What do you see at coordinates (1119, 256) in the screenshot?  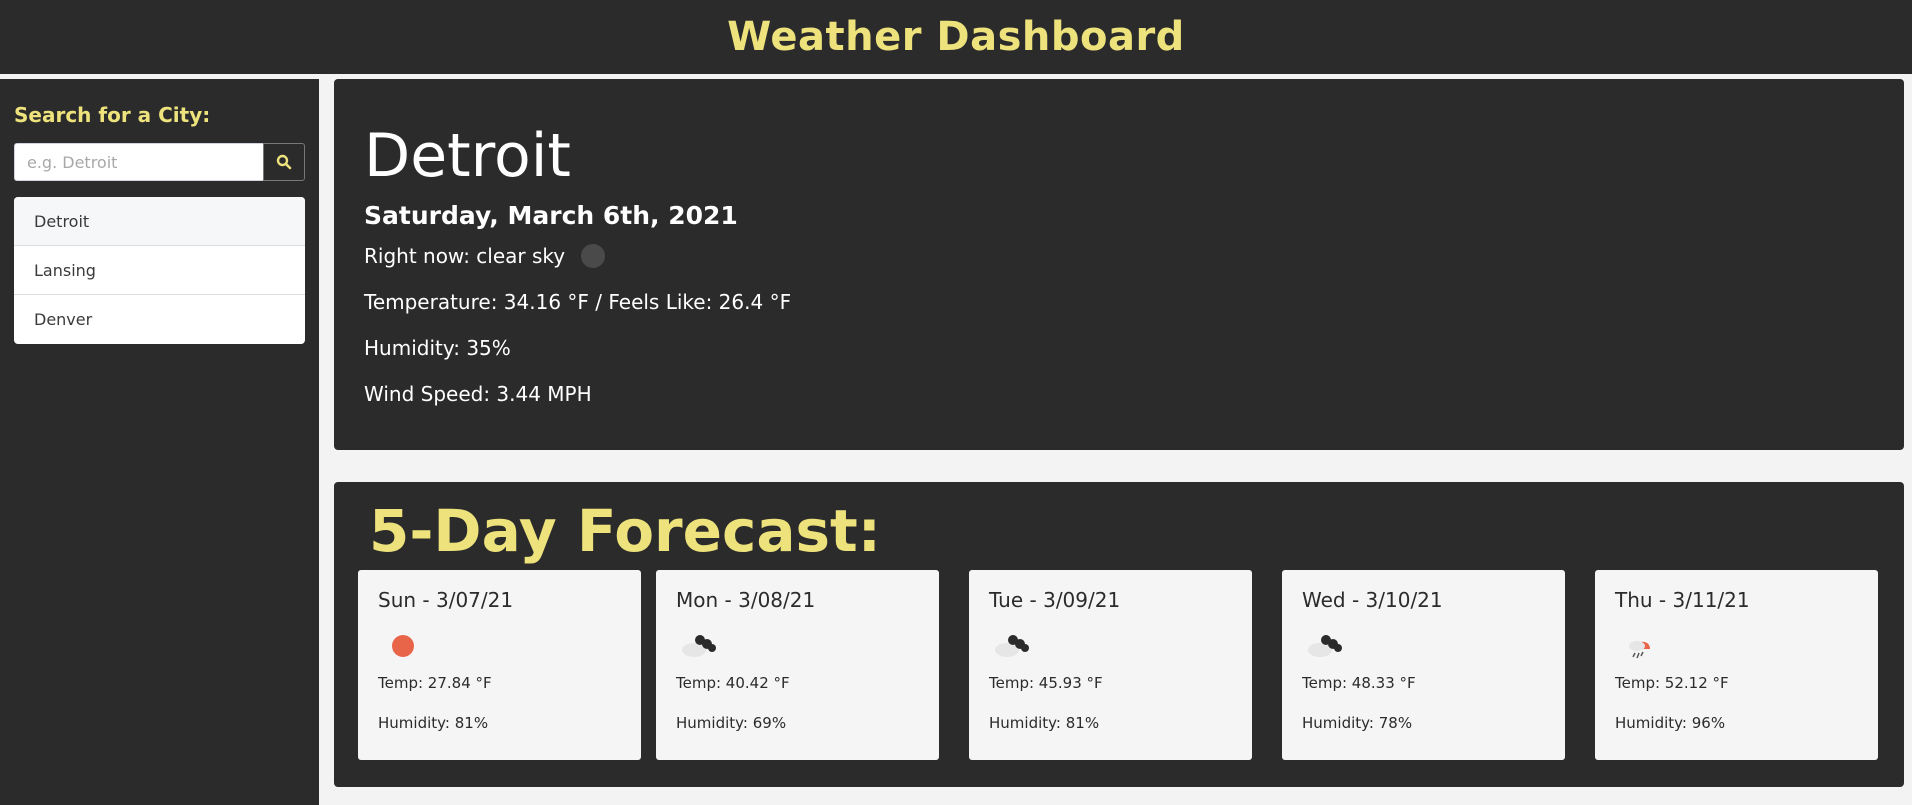 I see `current-conditions: Right now: clear sky` at bounding box center [1119, 256].